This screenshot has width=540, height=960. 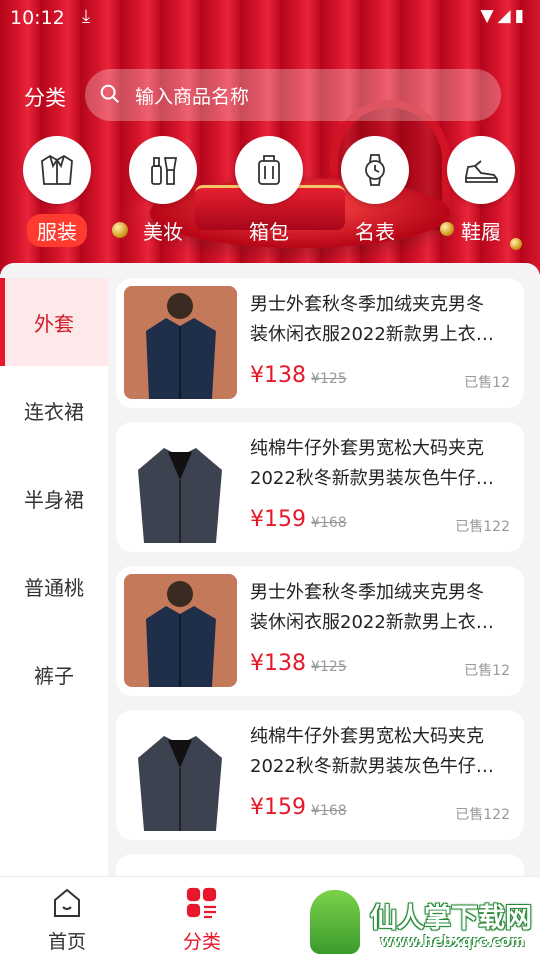 I want to click on watermark-logo: 仙人掌下载网 www.hebxqrc.com, so click(x=420, y=921).